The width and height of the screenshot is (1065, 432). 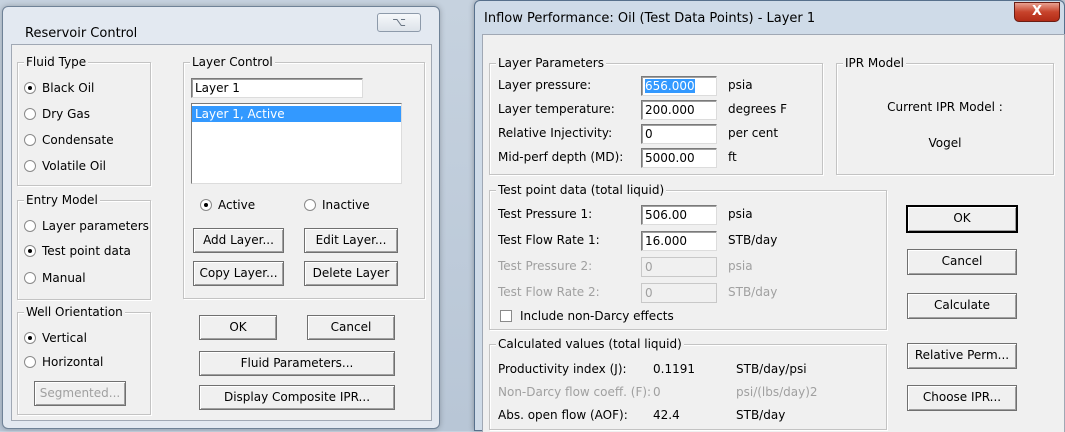 What do you see at coordinates (73, 362) in the screenshot?
I see `radio-label: Horizontal` at bounding box center [73, 362].